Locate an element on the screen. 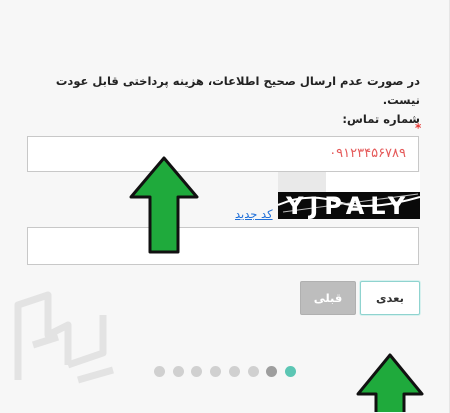  refresh-captcha-link: کد جدید is located at coordinates (254, 214).